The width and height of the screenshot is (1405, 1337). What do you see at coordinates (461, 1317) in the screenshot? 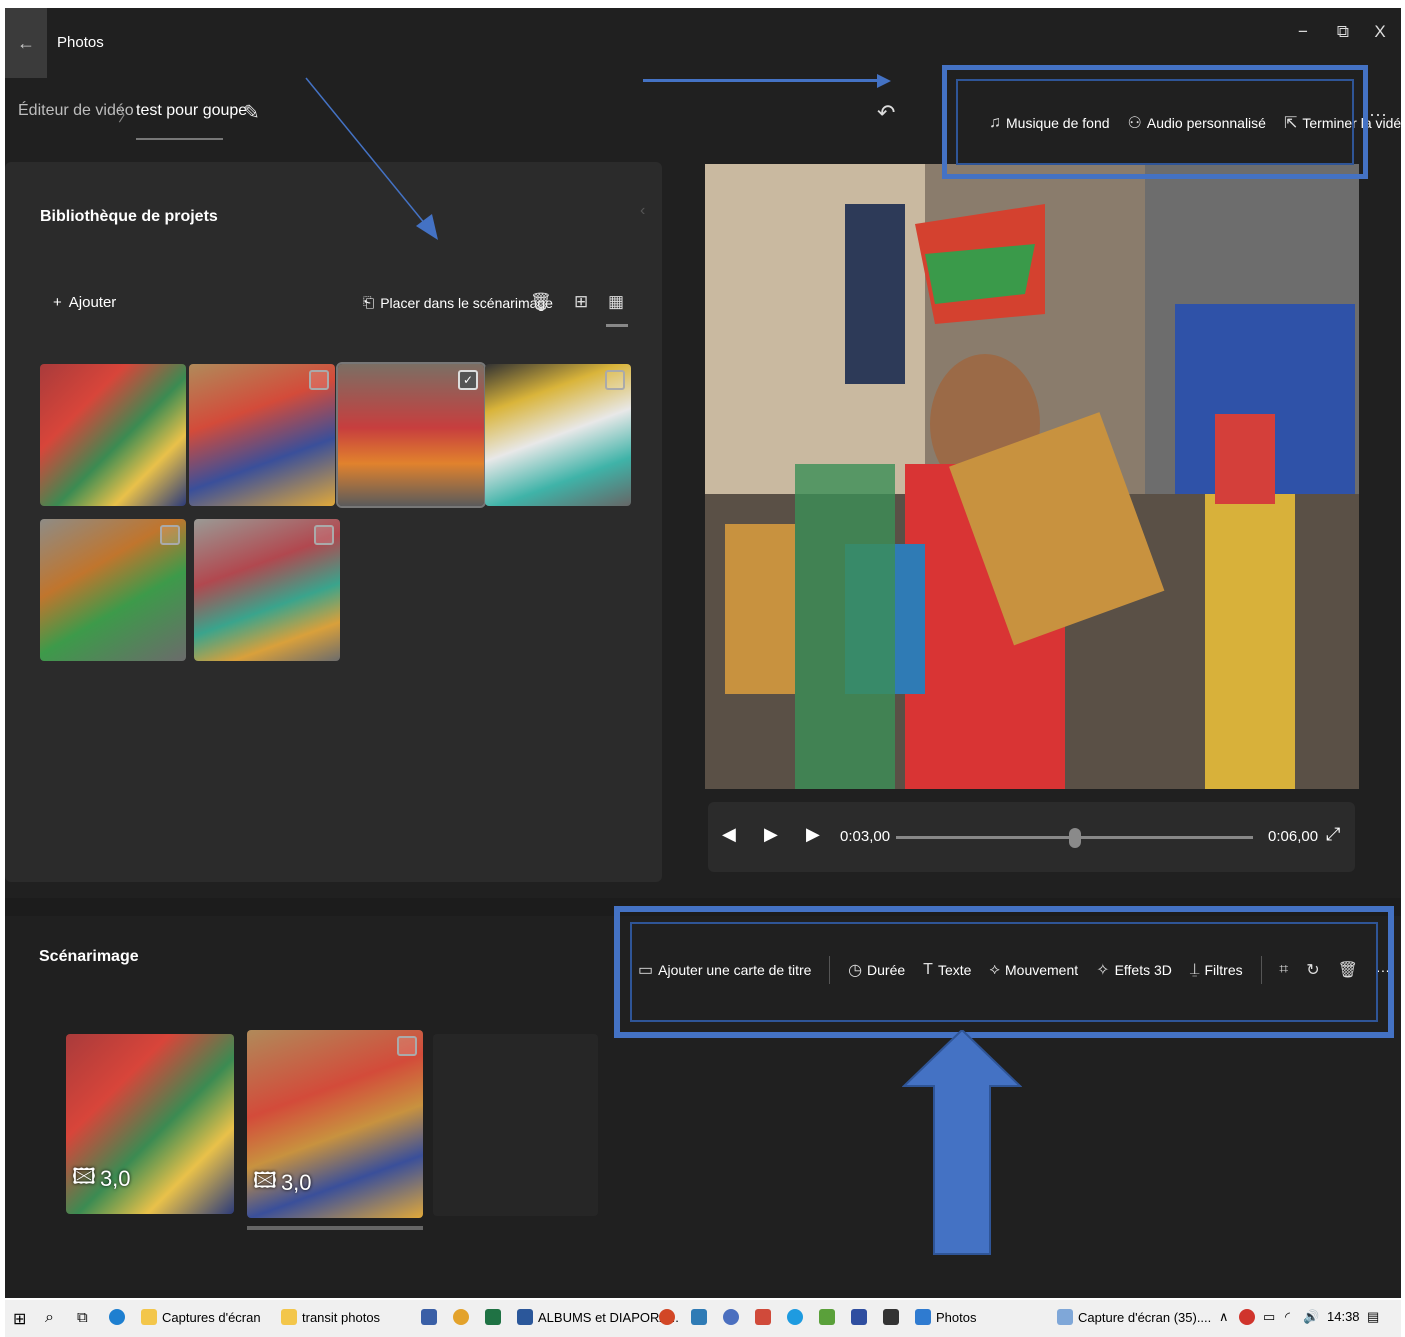
I see `chrome-icon` at bounding box center [461, 1317].